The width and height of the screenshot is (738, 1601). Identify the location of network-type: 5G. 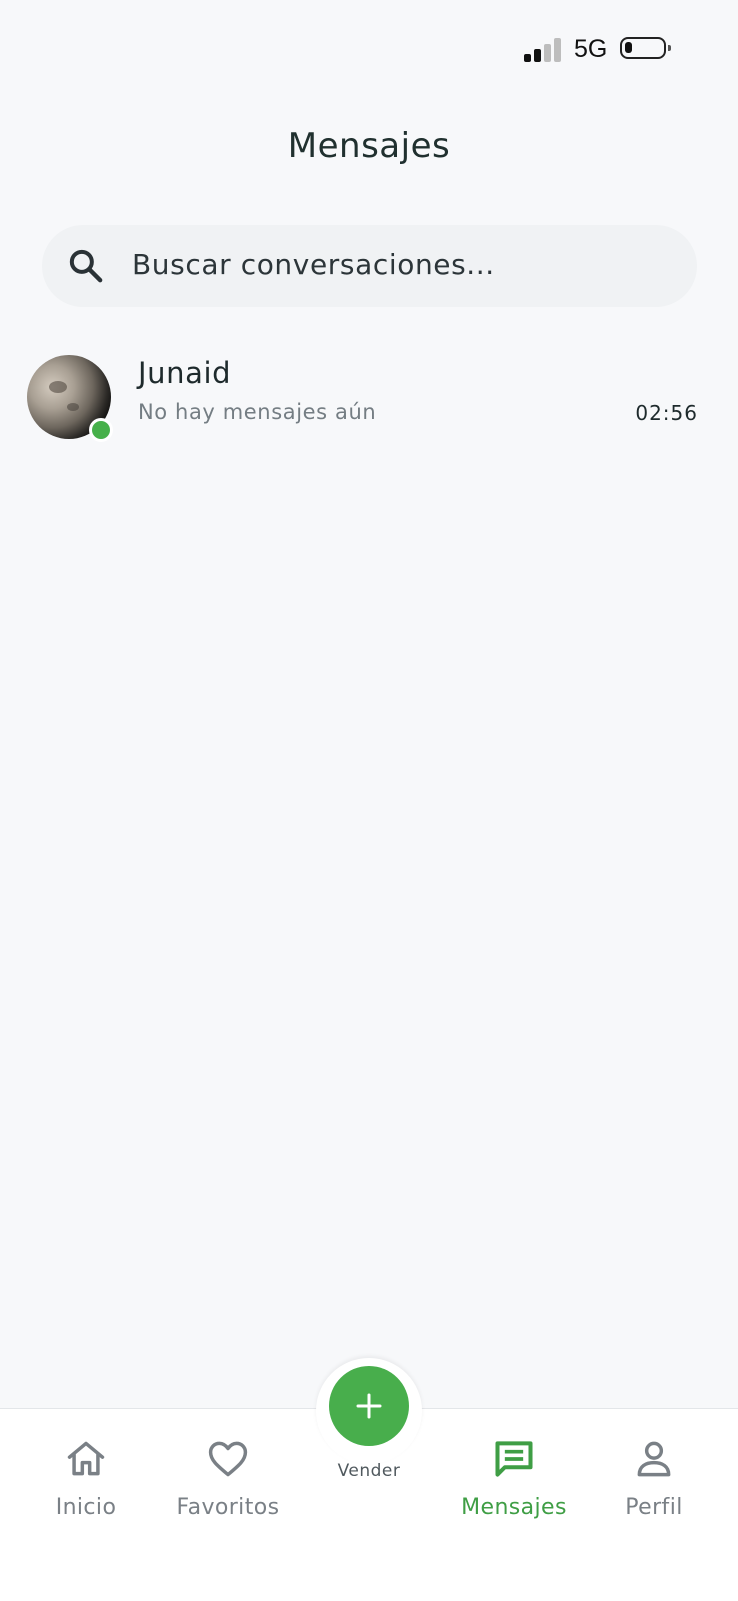
(591, 49).